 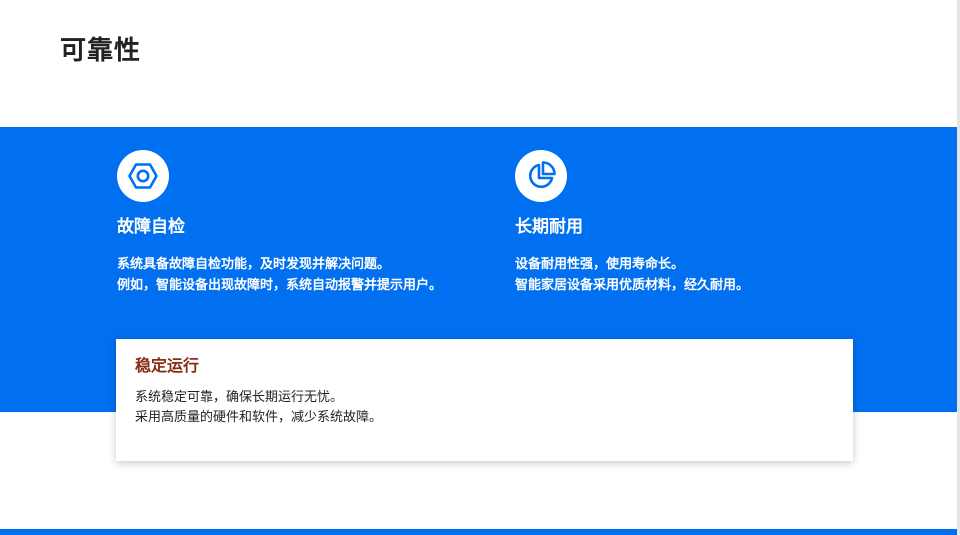 What do you see at coordinates (632, 285) in the screenshot?
I see `feature-description-line: 智能家居设备采用优质材料，经久耐用。` at bounding box center [632, 285].